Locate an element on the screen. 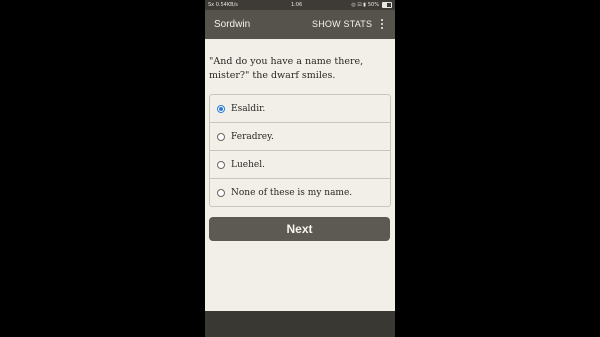 This screenshot has width=600, height=337. choice-label: Luehel. is located at coordinates (248, 164).